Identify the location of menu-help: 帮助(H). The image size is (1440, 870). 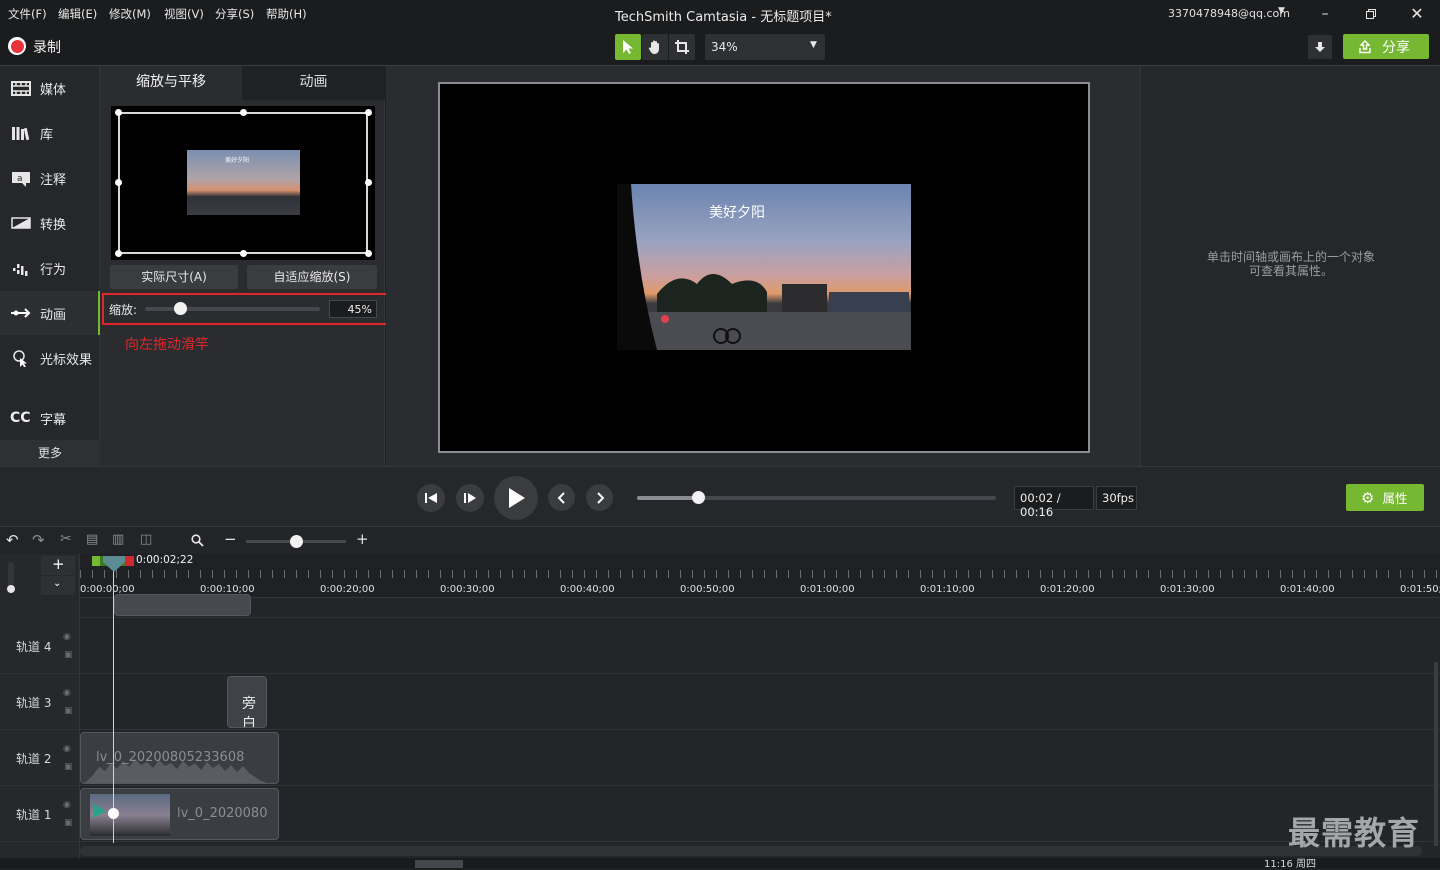
(286, 14).